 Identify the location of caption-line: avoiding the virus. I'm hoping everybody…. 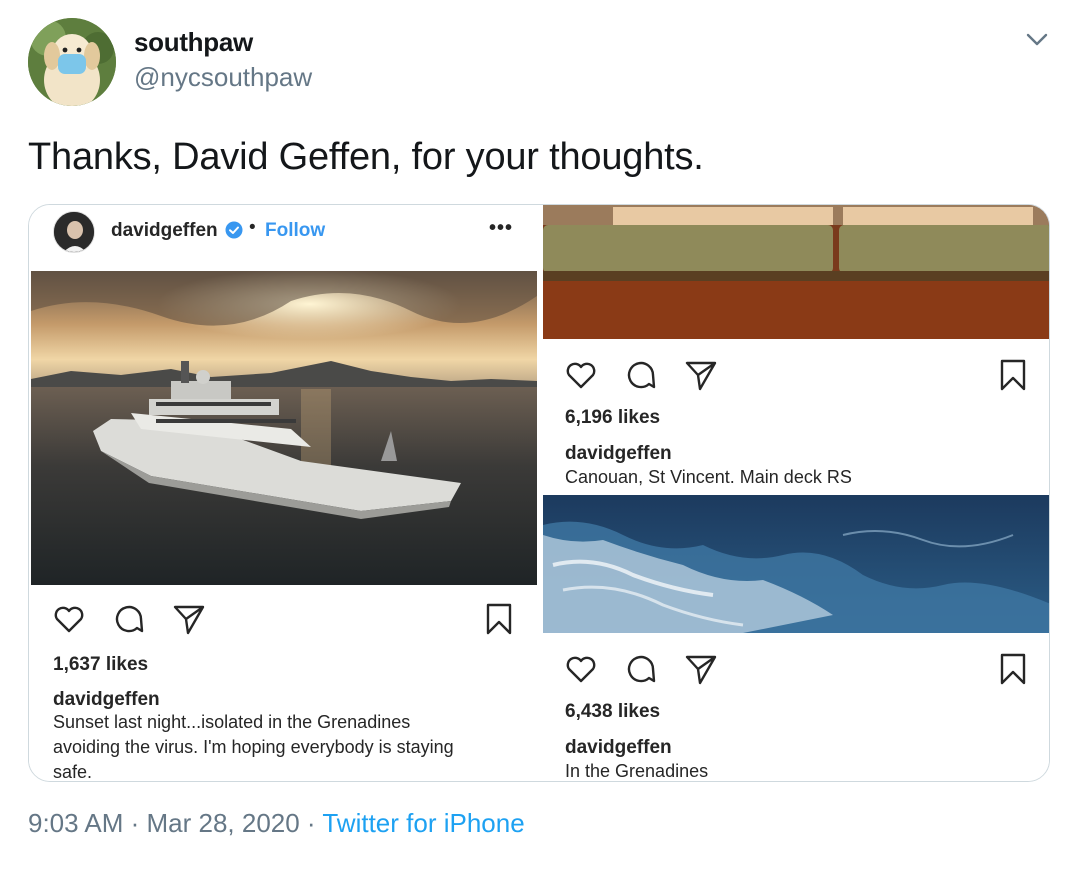
(253, 747).